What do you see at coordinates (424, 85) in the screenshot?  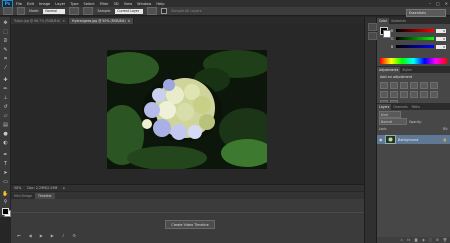 I see `vibrance-icon` at bounding box center [424, 85].